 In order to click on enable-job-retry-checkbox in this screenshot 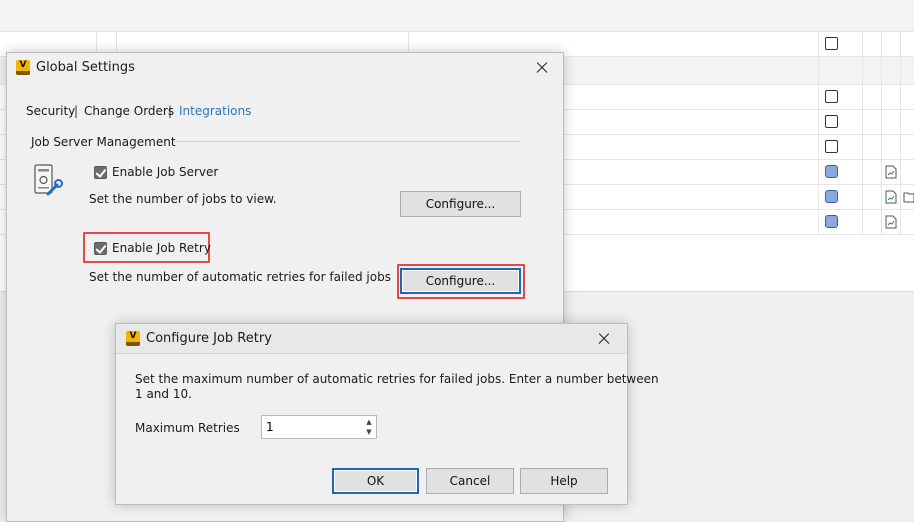, I will do `click(100, 248)`.